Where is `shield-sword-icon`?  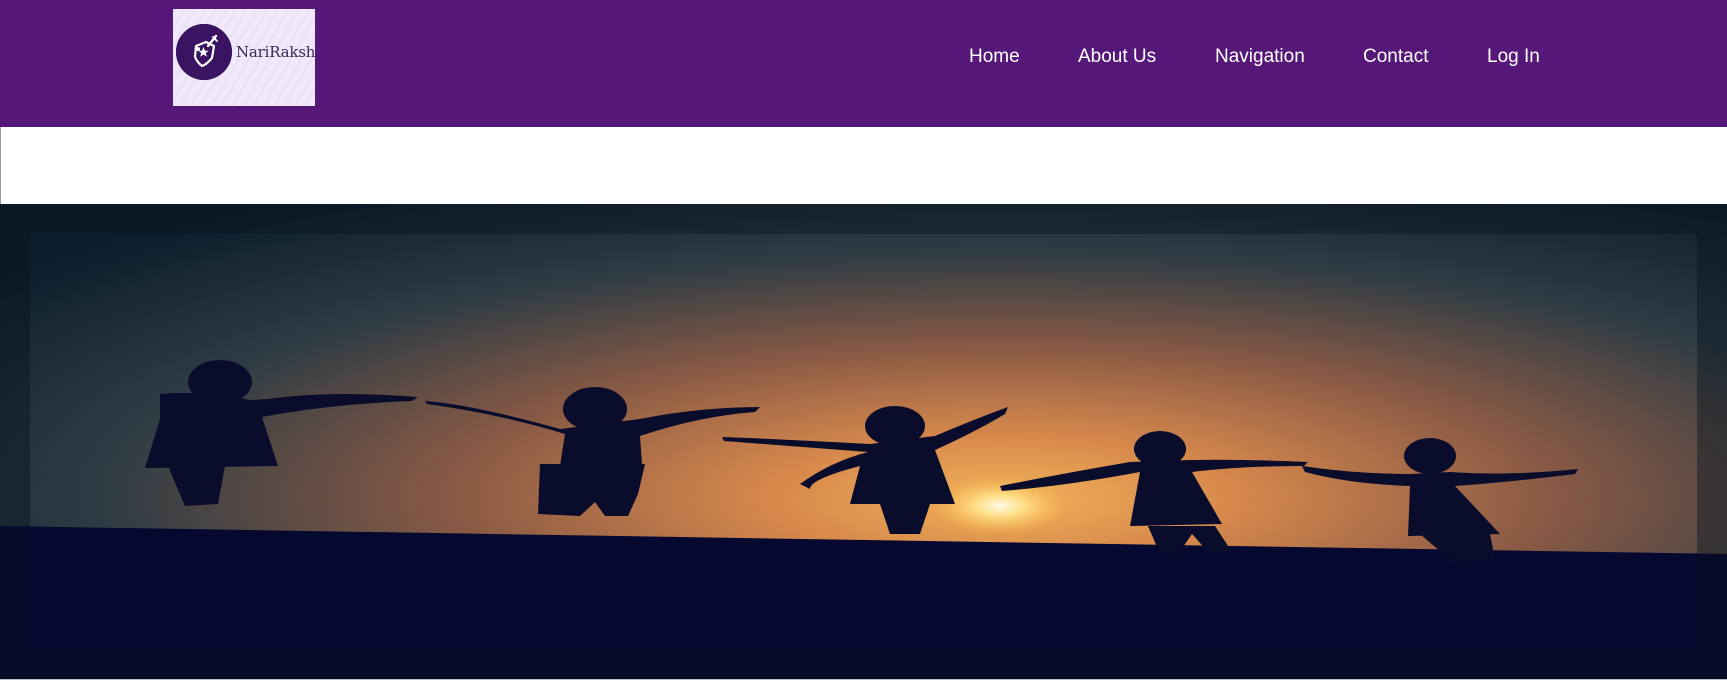 shield-sword-icon is located at coordinates (204, 52).